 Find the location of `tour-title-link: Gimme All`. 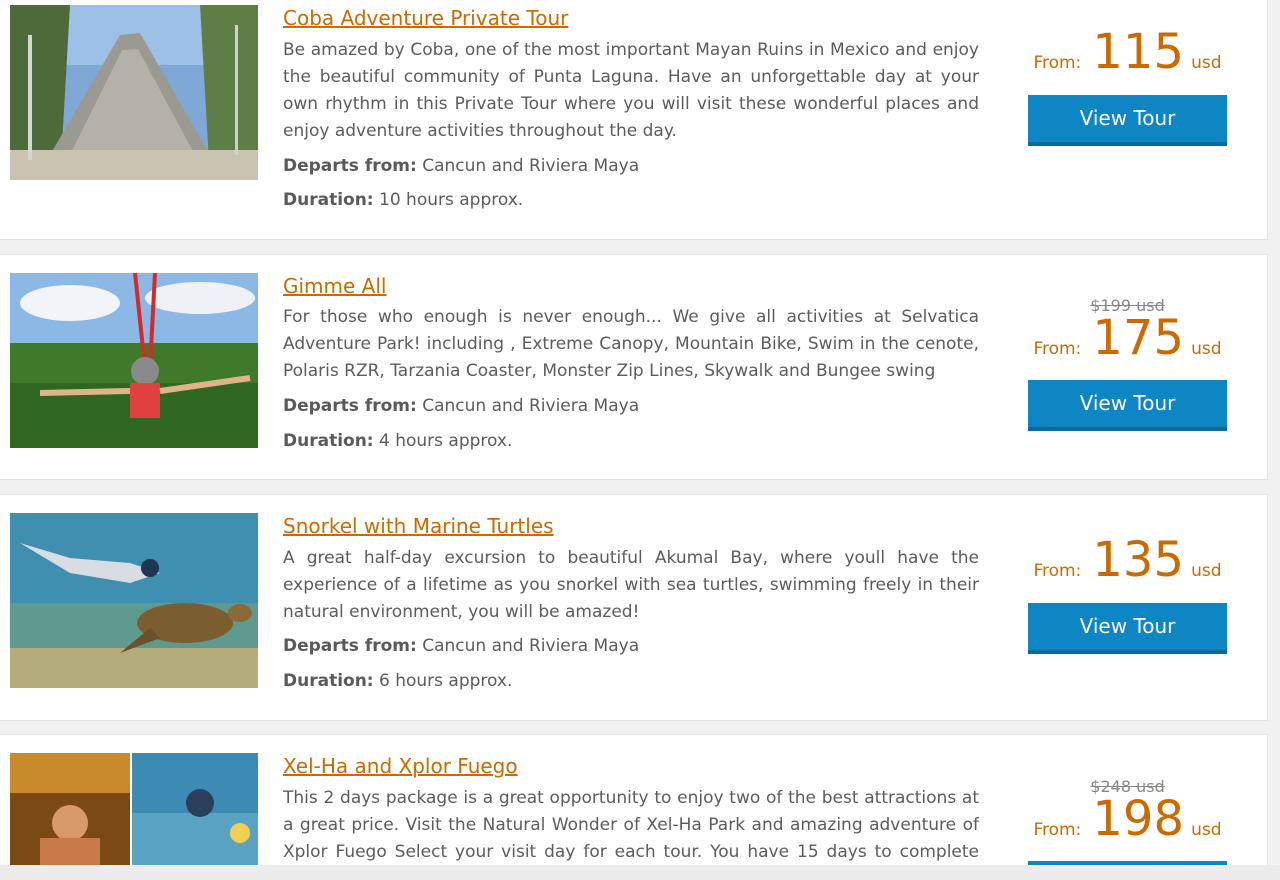

tour-title-link: Gimme All is located at coordinates (334, 286).